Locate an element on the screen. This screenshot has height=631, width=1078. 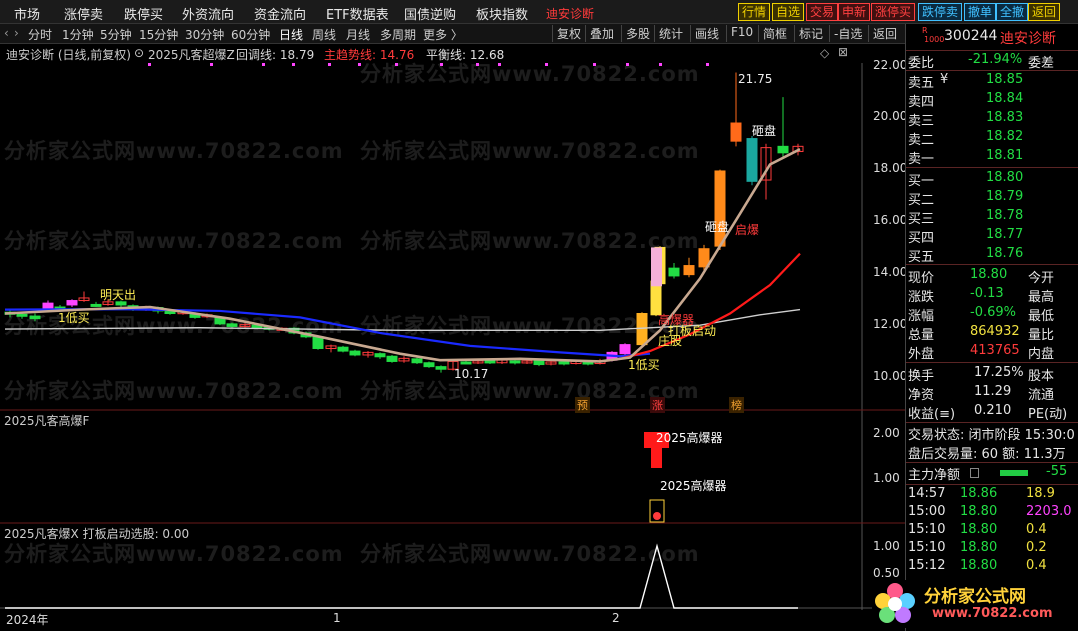
stat-value: 413765 is located at coordinates (995, 350).